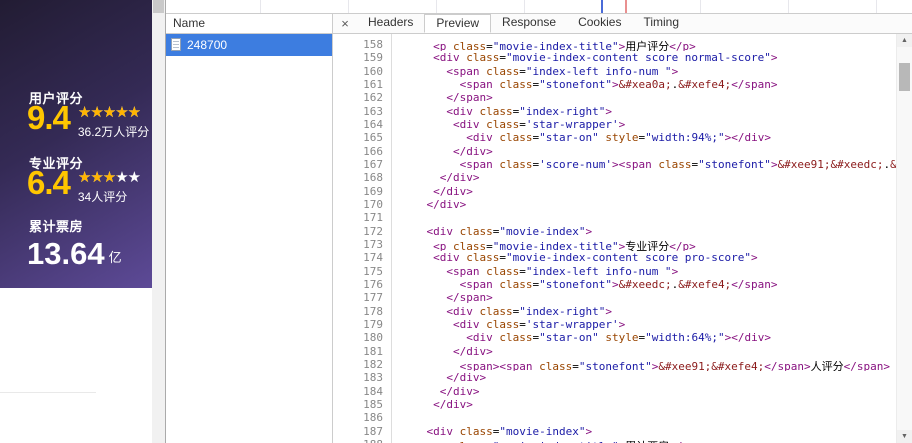  I want to click on code-line: 170 </div>, so click(615, 204).